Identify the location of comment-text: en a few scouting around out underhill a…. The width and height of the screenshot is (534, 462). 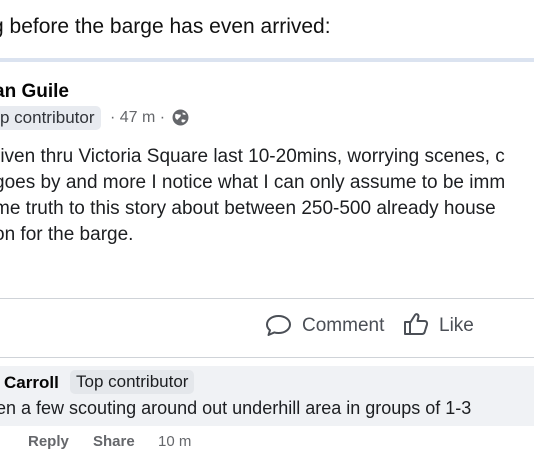
(236, 408).